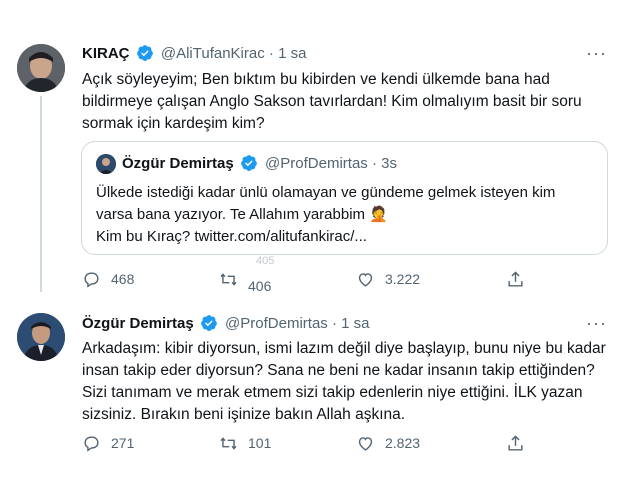  What do you see at coordinates (403, 279) in the screenshot?
I see `like-count: 3.222` at bounding box center [403, 279].